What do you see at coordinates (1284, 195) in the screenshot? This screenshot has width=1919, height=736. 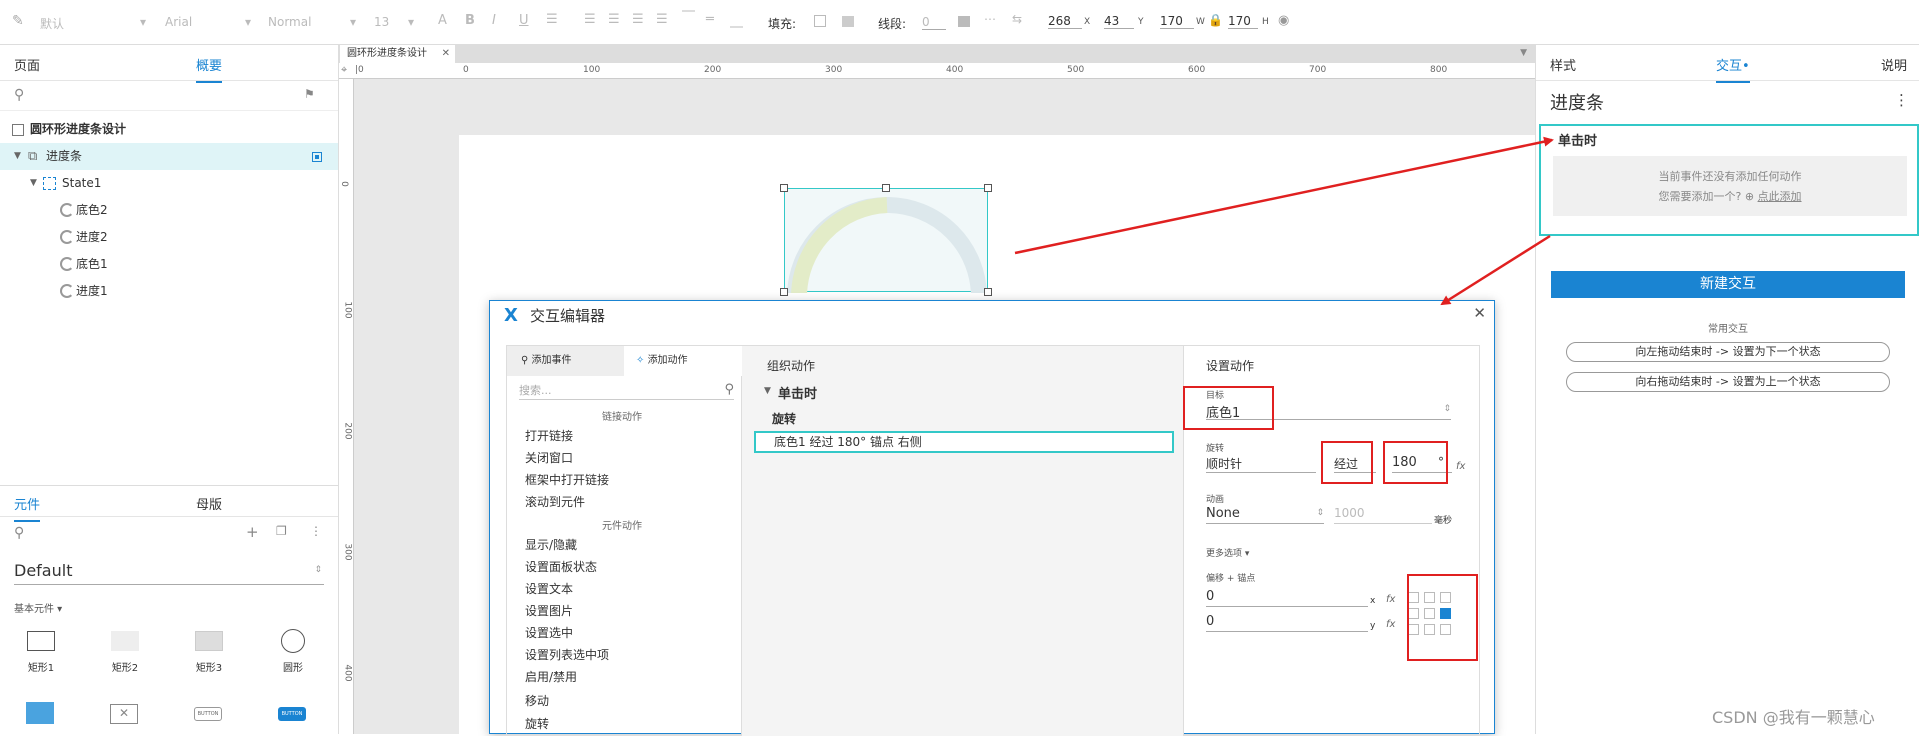 I see `arrow-to-event` at bounding box center [1284, 195].